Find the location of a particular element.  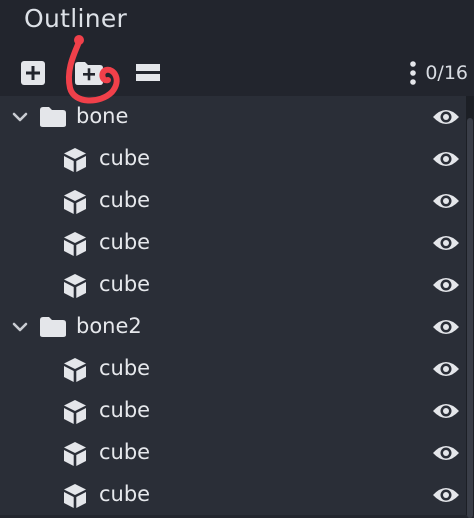

group-label: bone2 is located at coordinates (109, 326).